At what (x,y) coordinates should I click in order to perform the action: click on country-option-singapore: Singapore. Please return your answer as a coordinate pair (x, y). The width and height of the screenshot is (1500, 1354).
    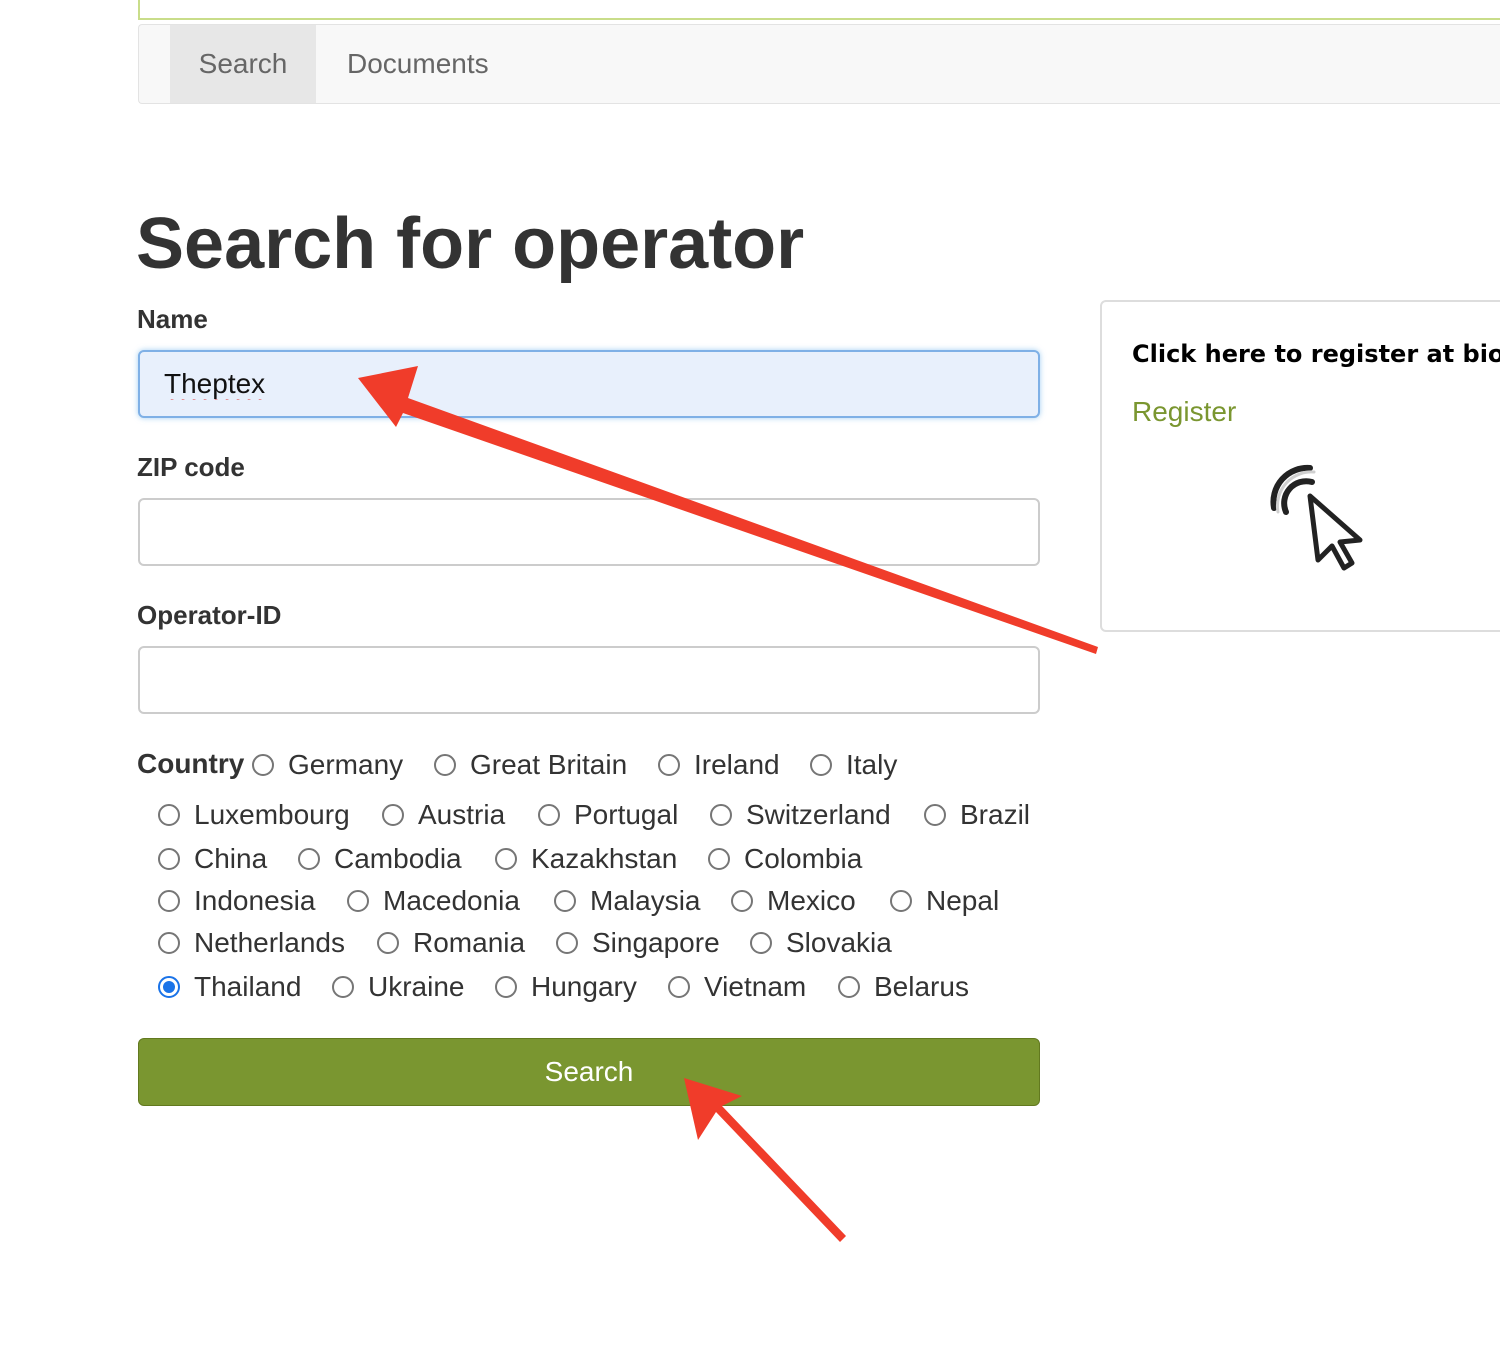
    Looking at the image, I should click on (638, 943).